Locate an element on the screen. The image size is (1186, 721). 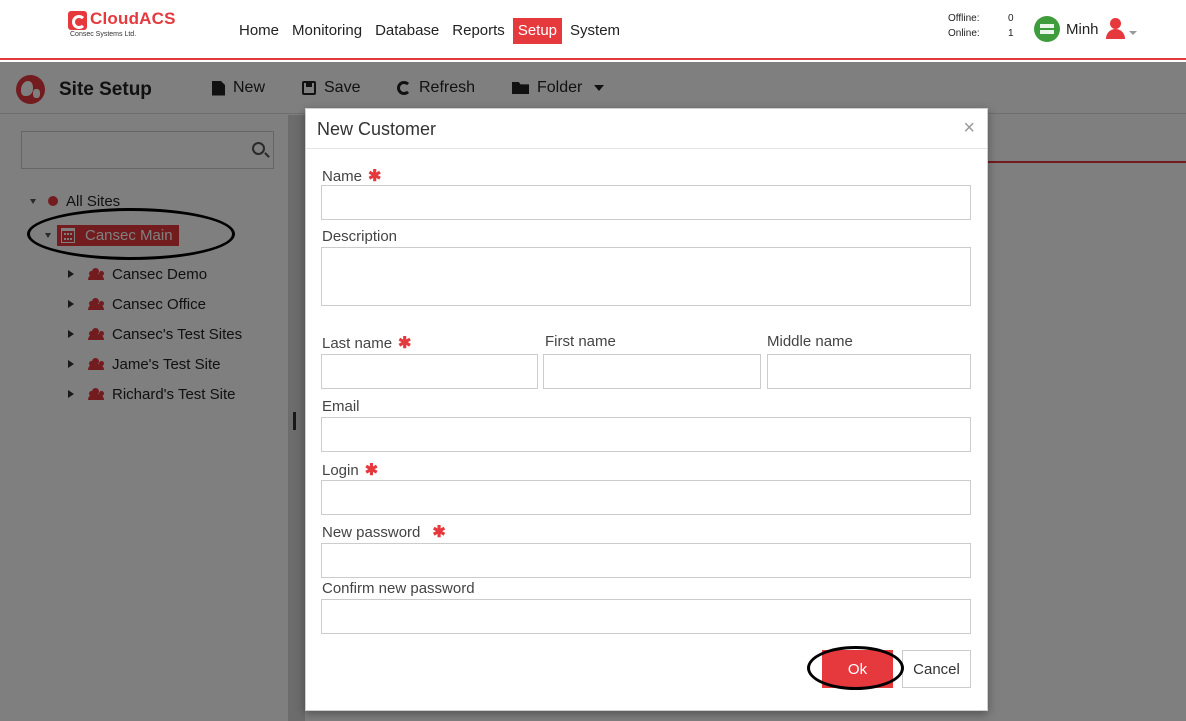
connection-status: Offline: 0 Online: 1 is located at coordinates (988, 26).